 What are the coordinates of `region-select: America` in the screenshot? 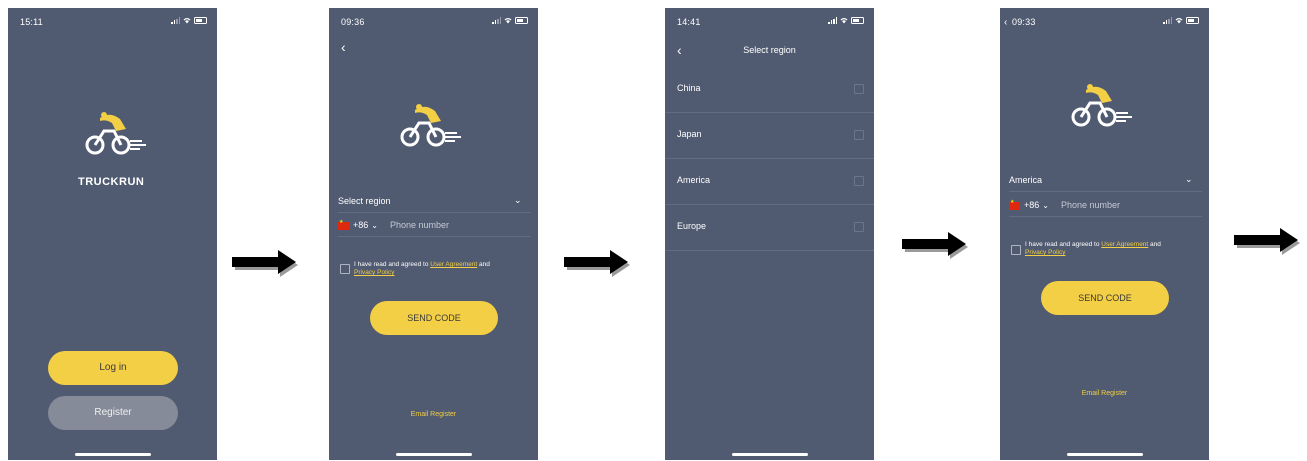 It's located at (1025, 180).